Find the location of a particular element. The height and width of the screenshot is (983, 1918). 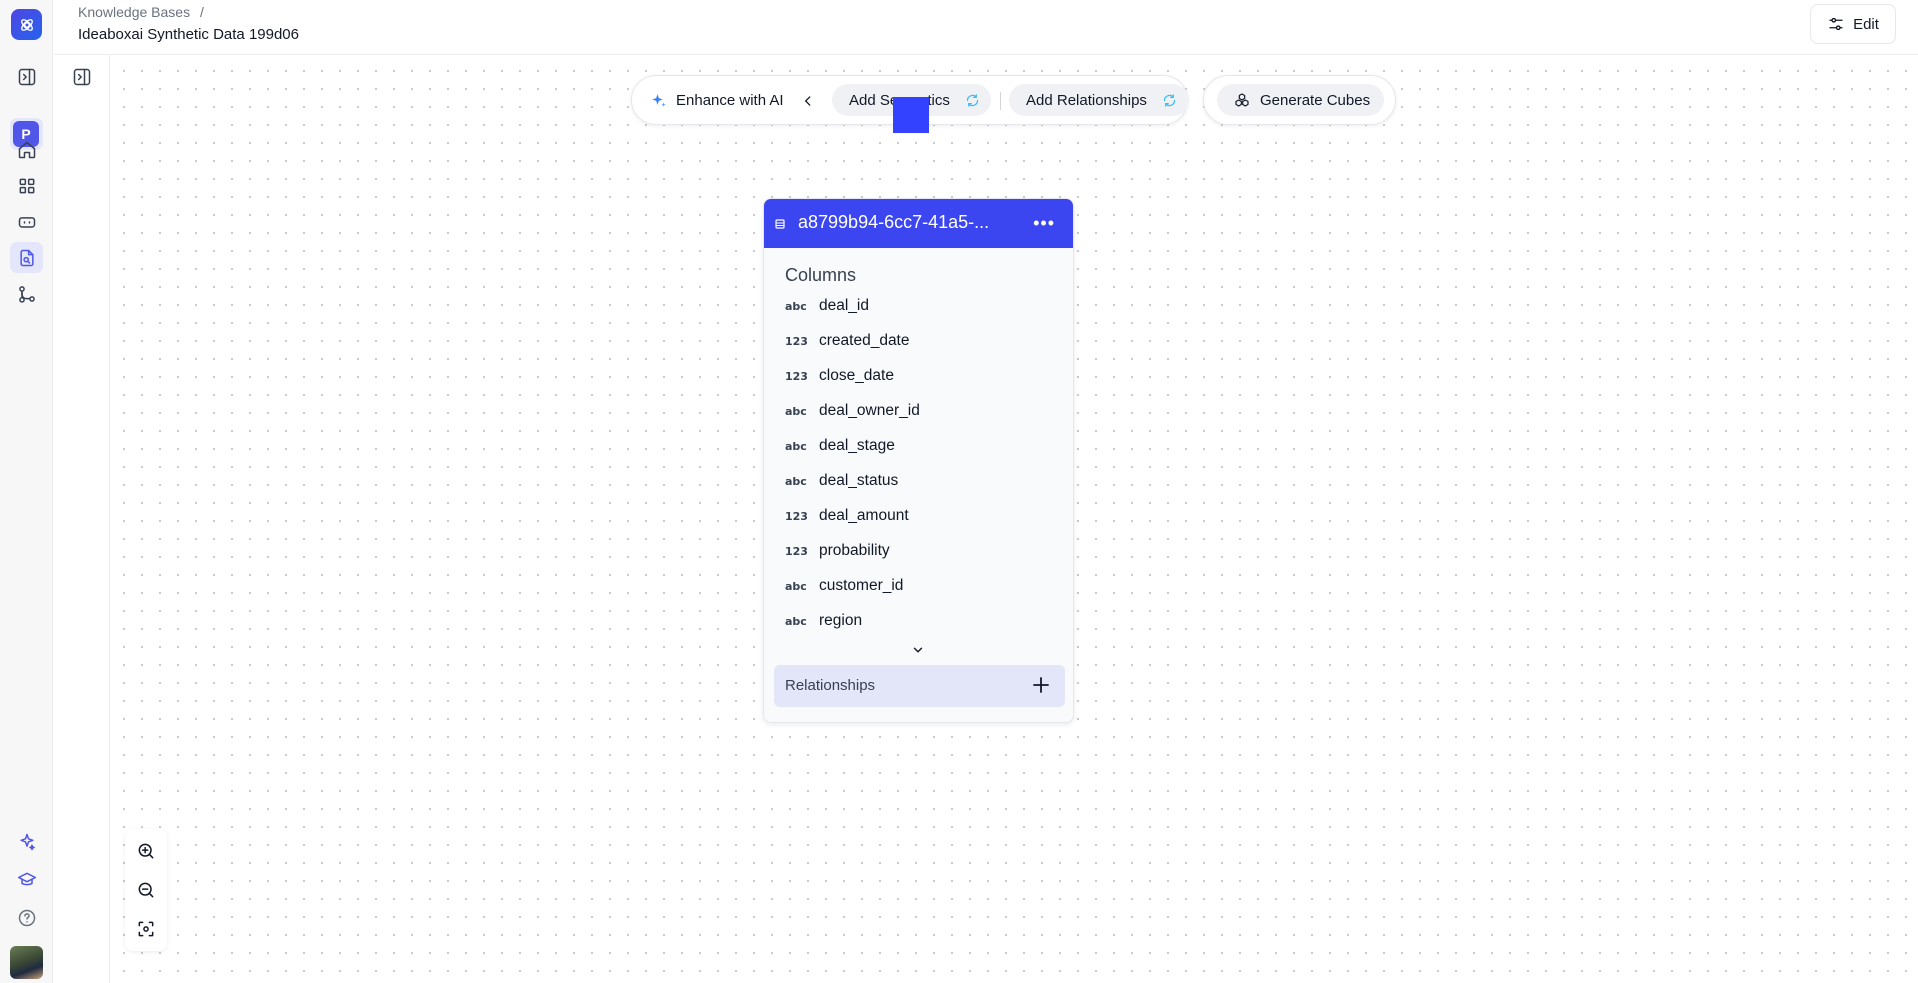

sidebar-item-workflows is located at coordinates (26, 293).